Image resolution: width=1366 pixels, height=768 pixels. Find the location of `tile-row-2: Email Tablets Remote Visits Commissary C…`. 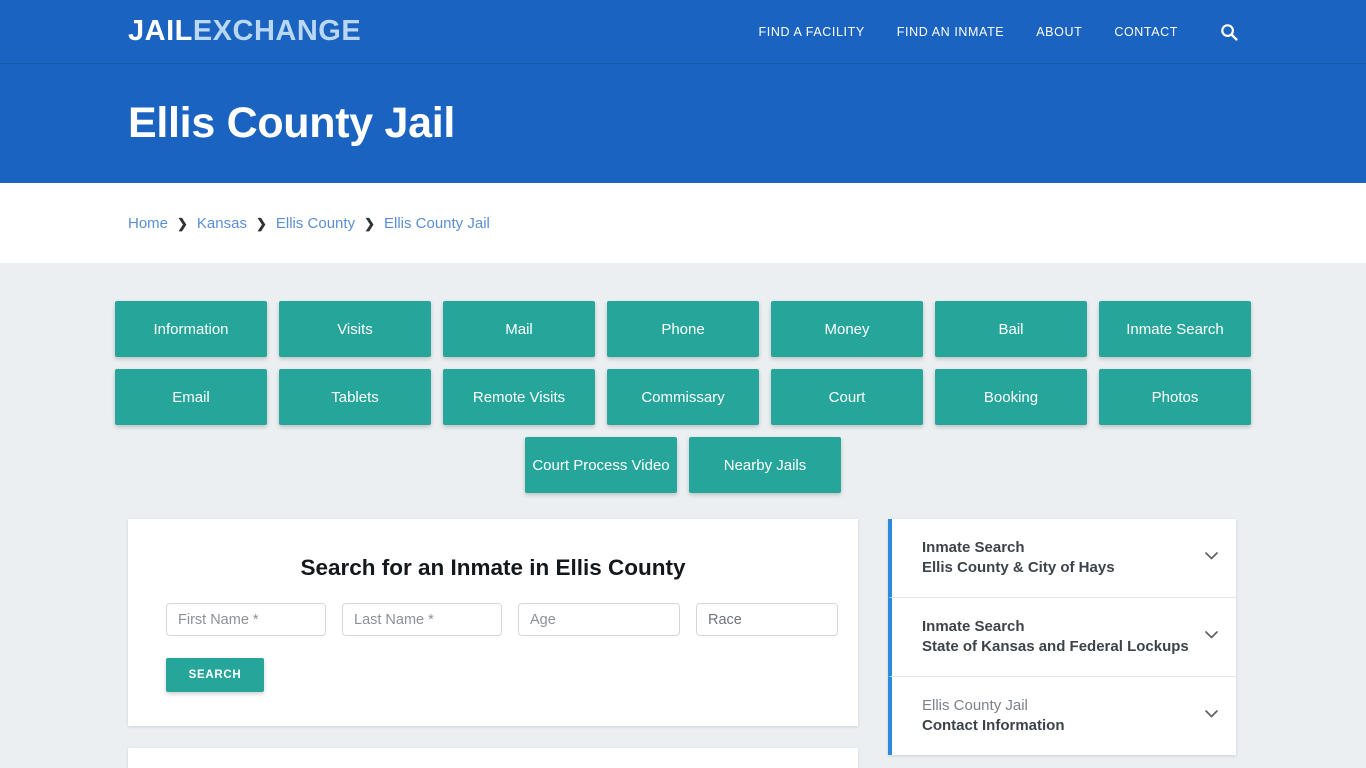

tile-row-2: Email Tablets Remote Visits Commissary C… is located at coordinates (683, 397).